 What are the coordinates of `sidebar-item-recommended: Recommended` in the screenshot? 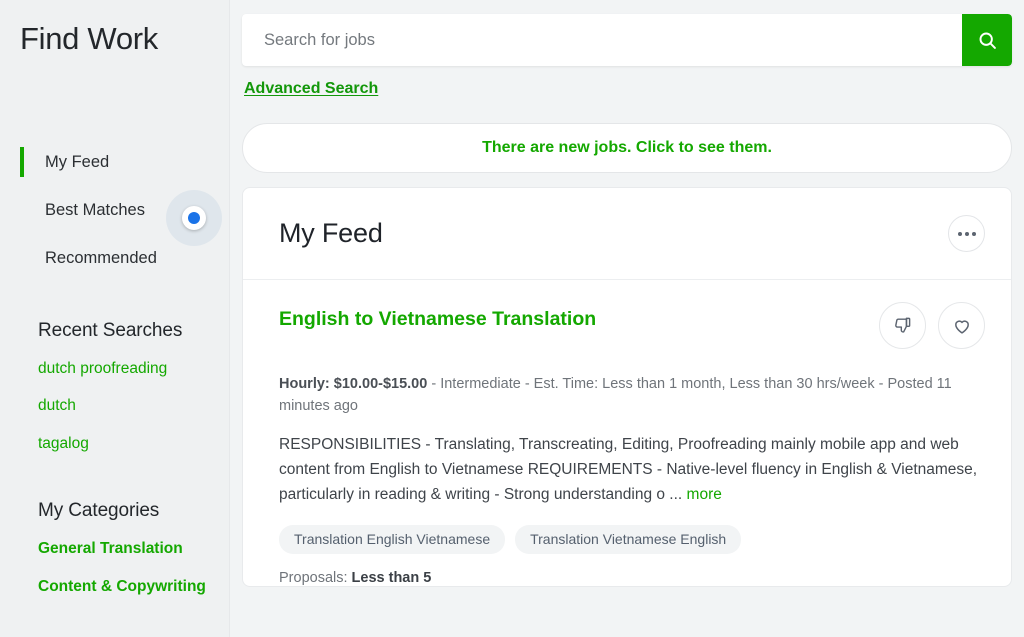 It's located at (115, 258).